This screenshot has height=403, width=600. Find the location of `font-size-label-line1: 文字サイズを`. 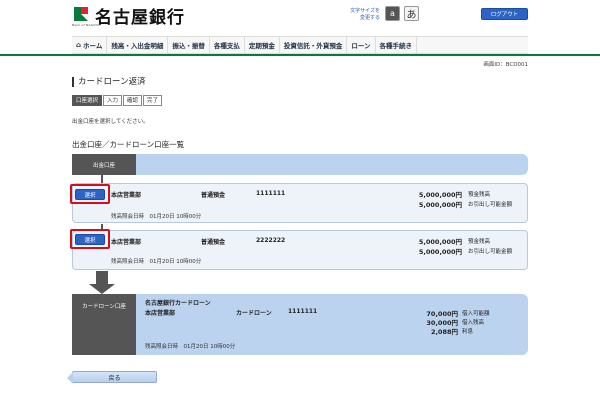

font-size-label-line1: 文字サイズを is located at coordinates (365, 11).